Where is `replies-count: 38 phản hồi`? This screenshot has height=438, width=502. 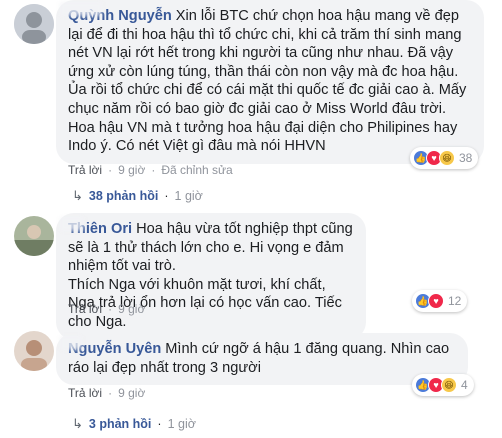
replies-count: 38 phản hồi is located at coordinates (123, 196).